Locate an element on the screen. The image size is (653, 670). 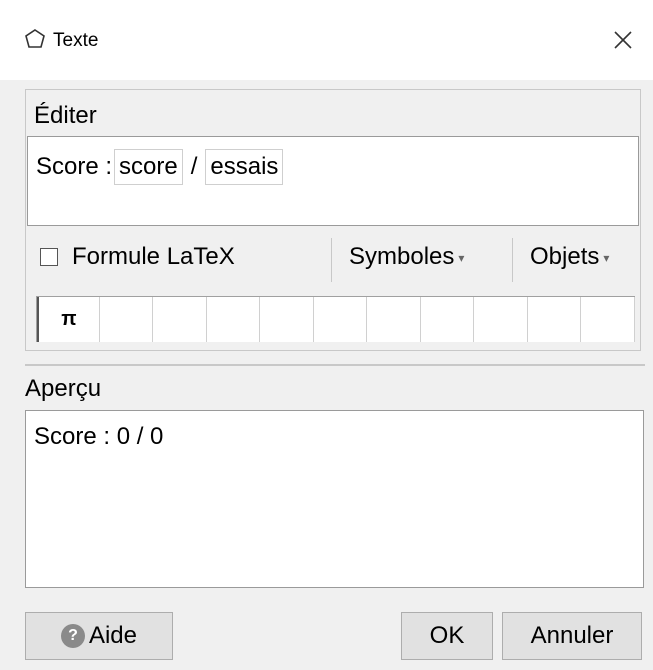
preview-text: Score : 0 / 0 is located at coordinates (99, 436).